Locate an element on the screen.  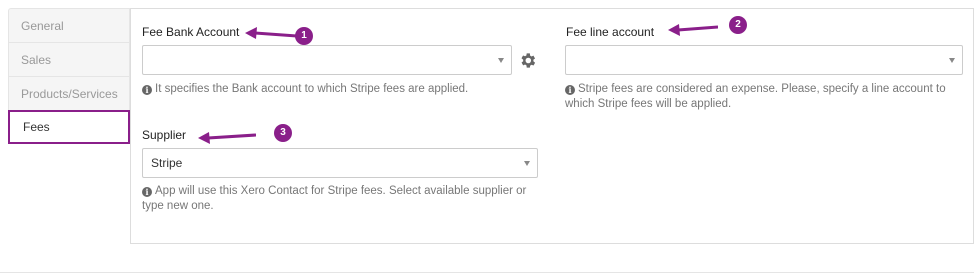
supplier-label: Supplier is located at coordinates (164, 135).